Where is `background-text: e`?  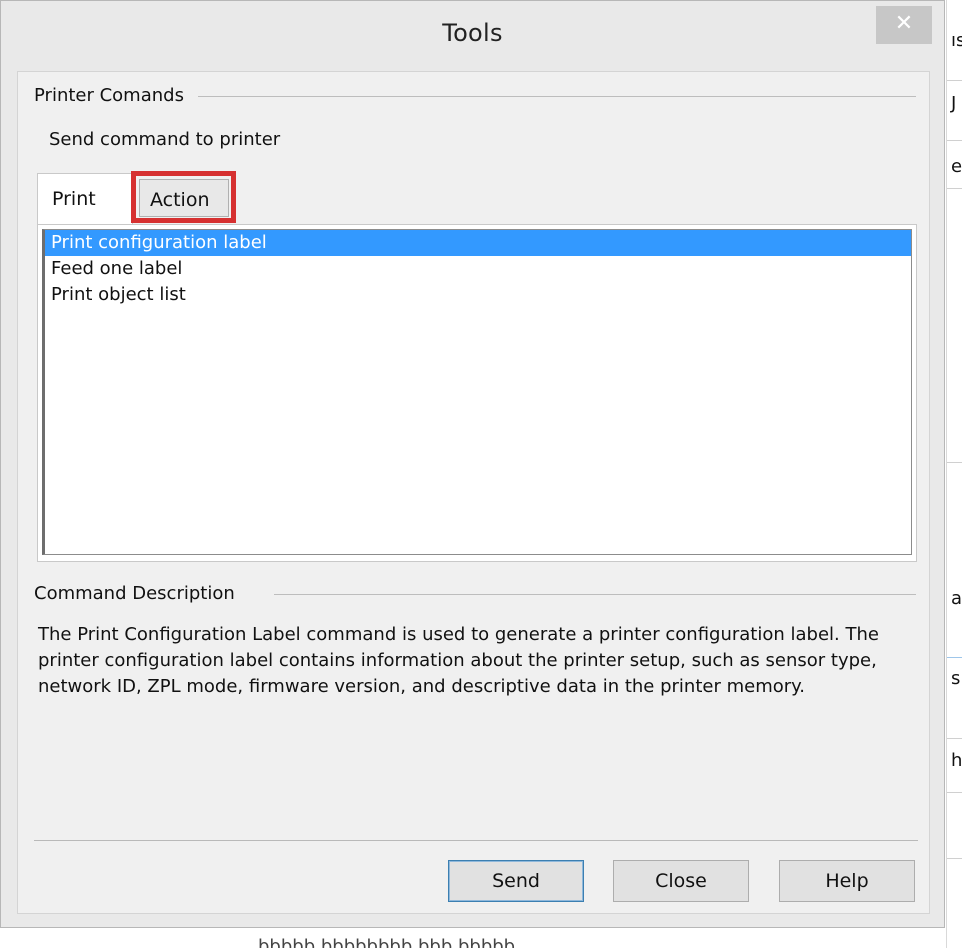
background-text: e is located at coordinates (956, 166).